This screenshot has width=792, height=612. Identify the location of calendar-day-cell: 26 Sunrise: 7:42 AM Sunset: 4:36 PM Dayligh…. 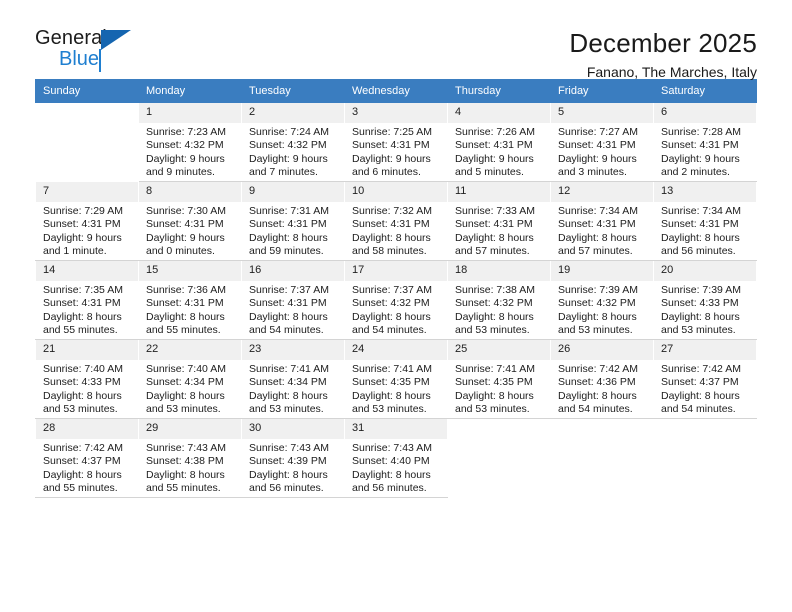
(602, 379).